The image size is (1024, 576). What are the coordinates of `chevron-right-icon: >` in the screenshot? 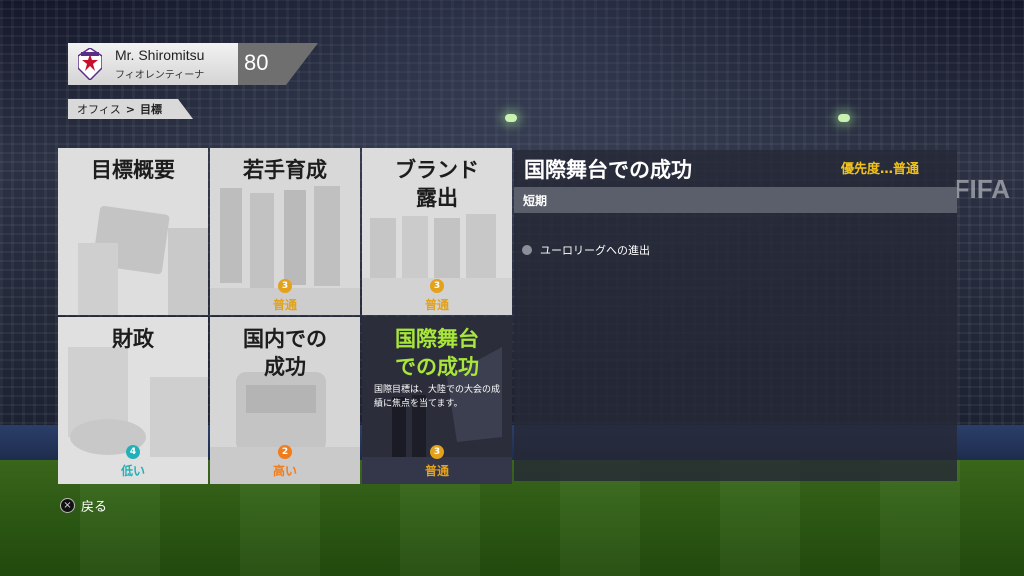 It's located at (130, 109).